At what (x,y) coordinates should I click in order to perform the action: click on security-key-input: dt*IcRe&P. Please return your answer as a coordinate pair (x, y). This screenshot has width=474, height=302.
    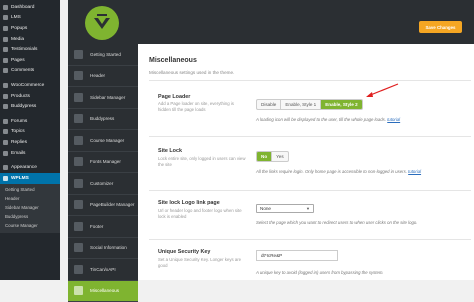
    Looking at the image, I should click on (297, 255).